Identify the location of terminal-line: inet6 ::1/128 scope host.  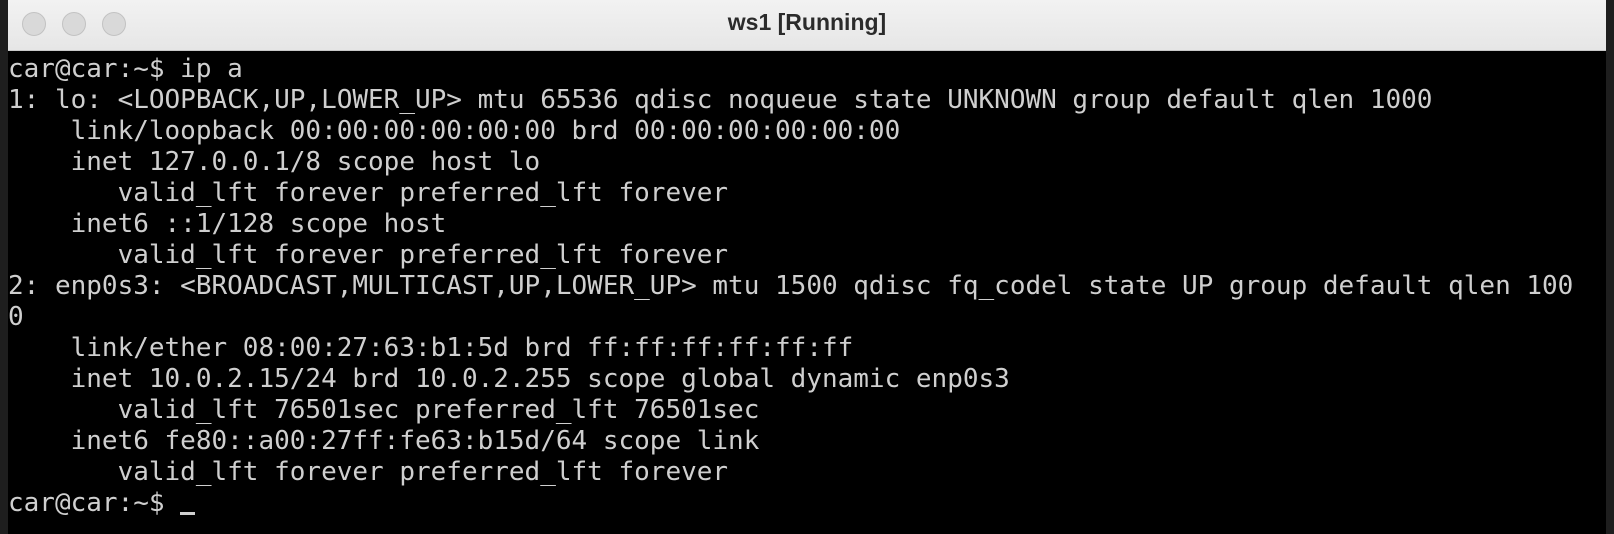
(227, 224).